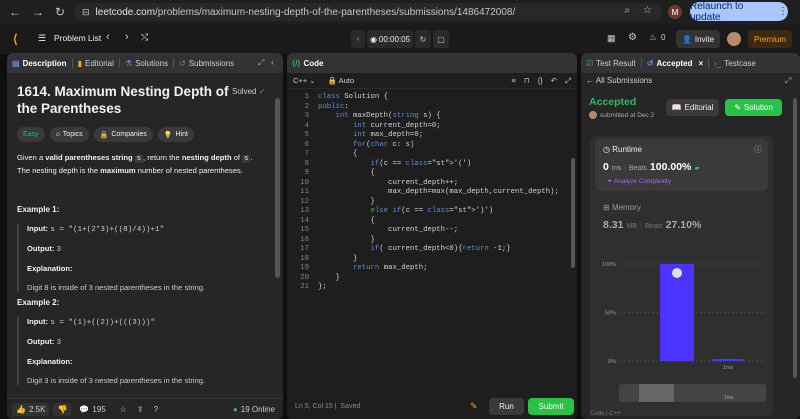 The width and height of the screenshot is (800, 419). I want to click on code-line: if( current_depth<0){return -1;}, so click(438, 250).